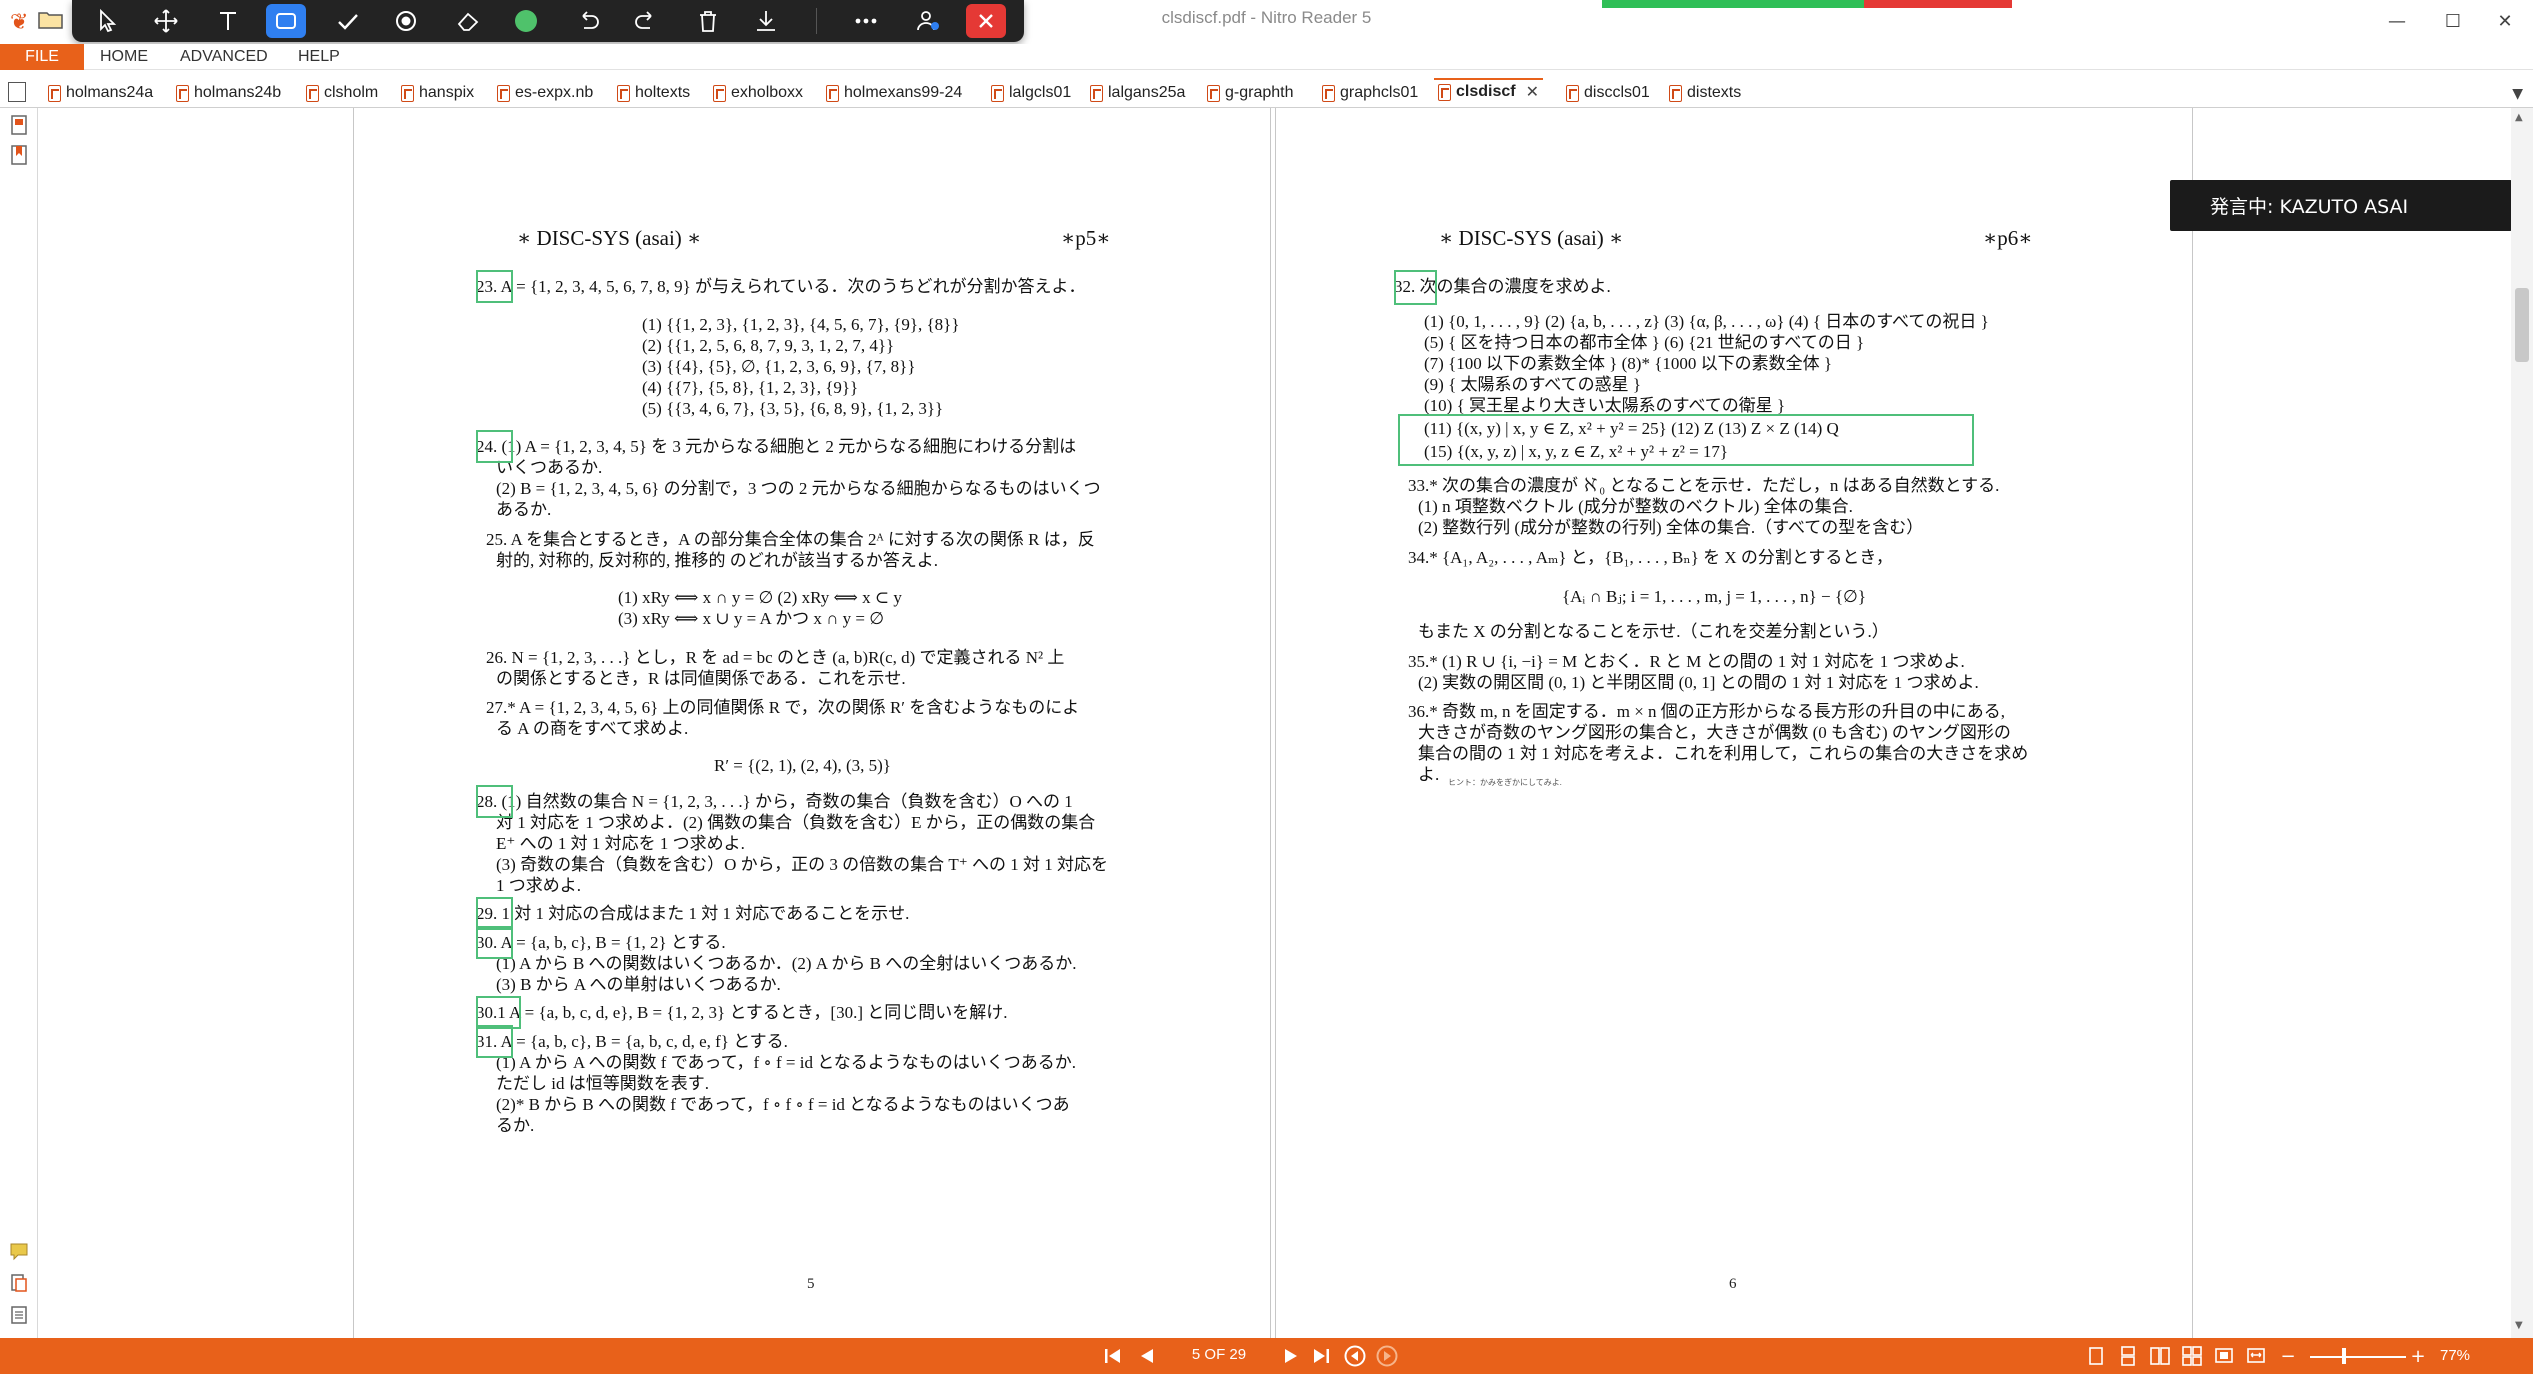  What do you see at coordinates (653, 93) in the screenshot?
I see `tab-holtexts: holtexts` at bounding box center [653, 93].